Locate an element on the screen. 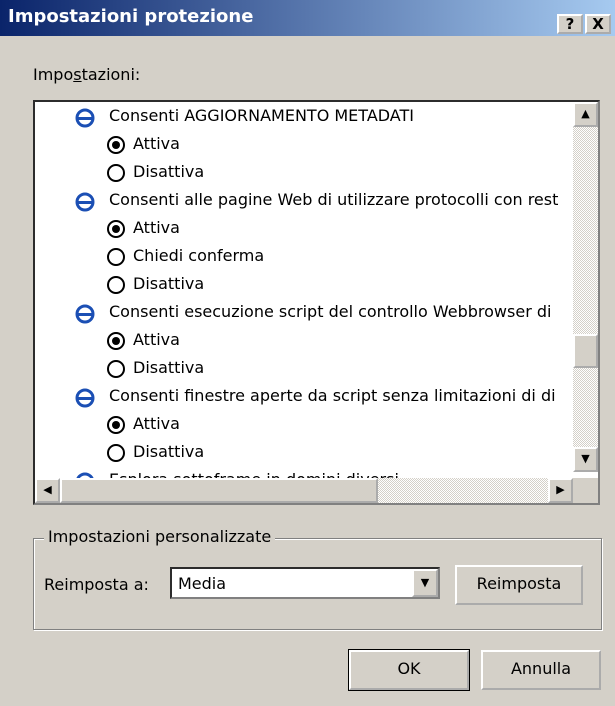  title-bar: Impostazioni protezione ? X is located at coordinates (307, 18).